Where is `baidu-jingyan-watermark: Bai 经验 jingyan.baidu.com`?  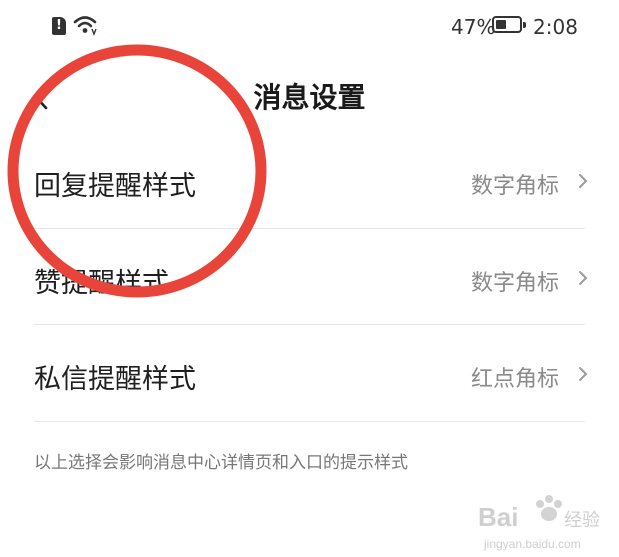 baidu-jingyan-watermark: Bai 经验 jingyan.baidu.com is located at coordinates (539, 523).